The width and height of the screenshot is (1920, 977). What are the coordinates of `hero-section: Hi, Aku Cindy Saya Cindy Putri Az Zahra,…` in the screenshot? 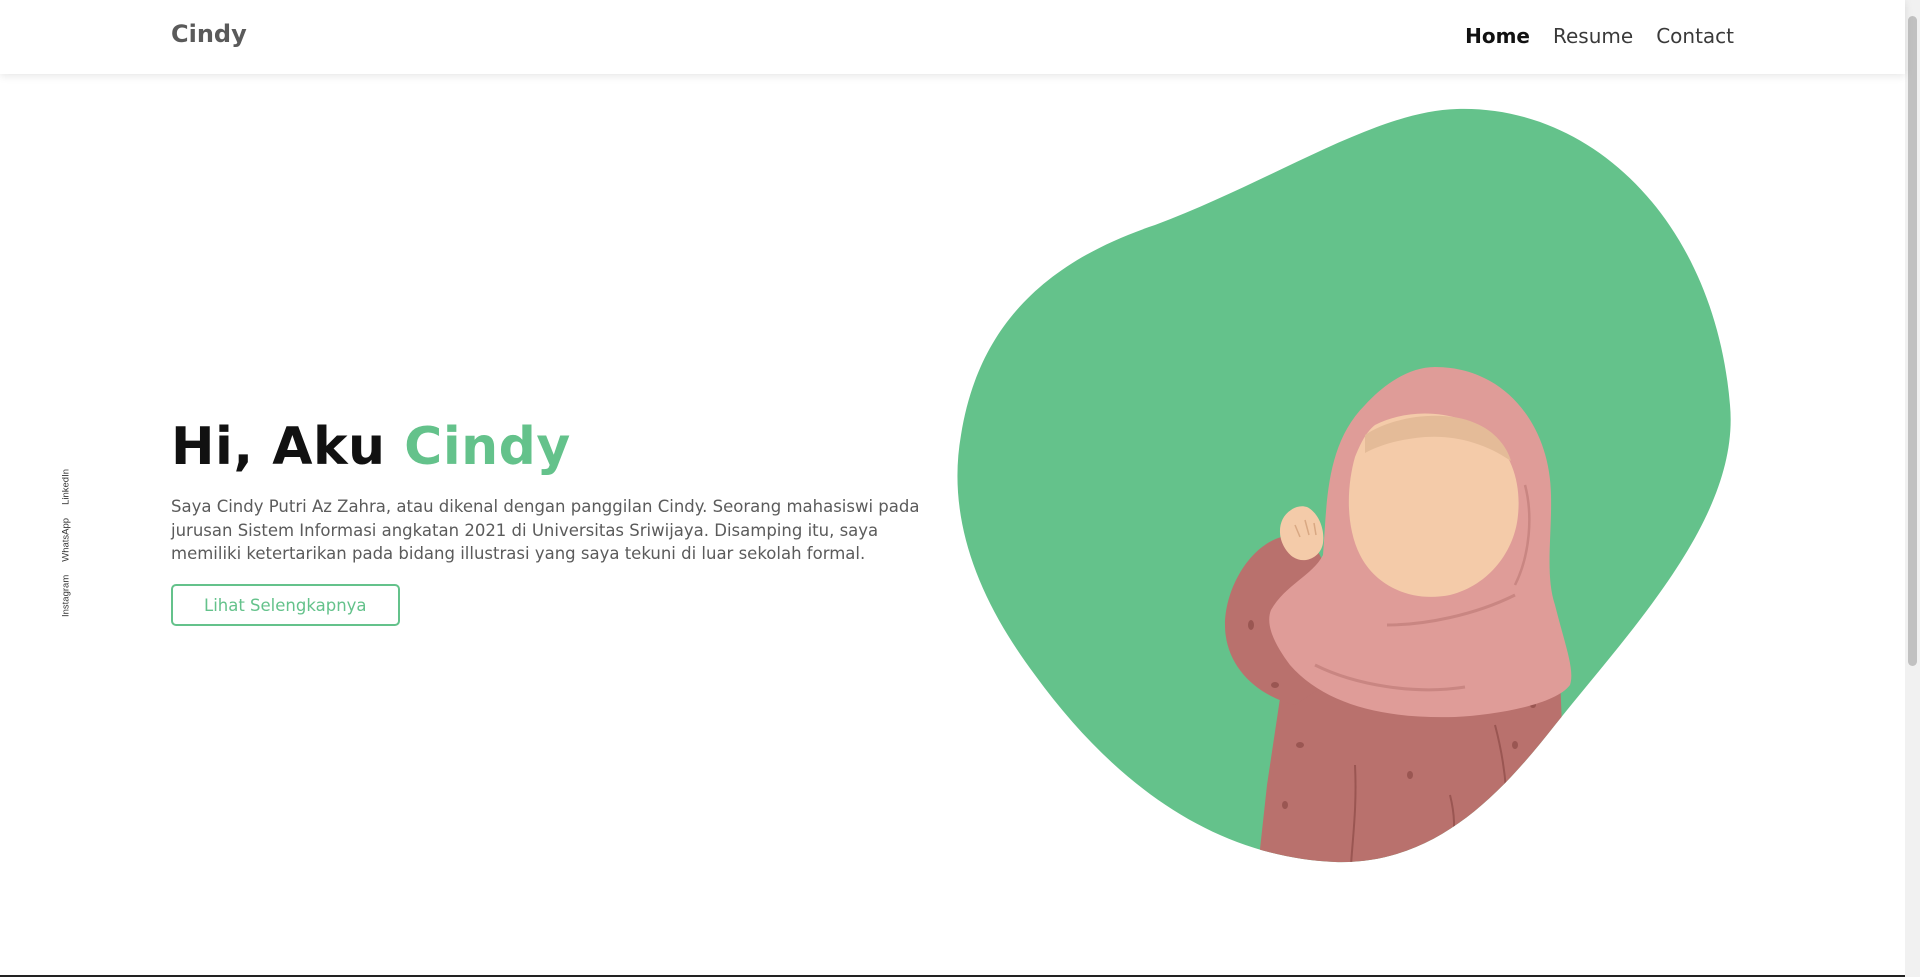 It's located at (551, 520).